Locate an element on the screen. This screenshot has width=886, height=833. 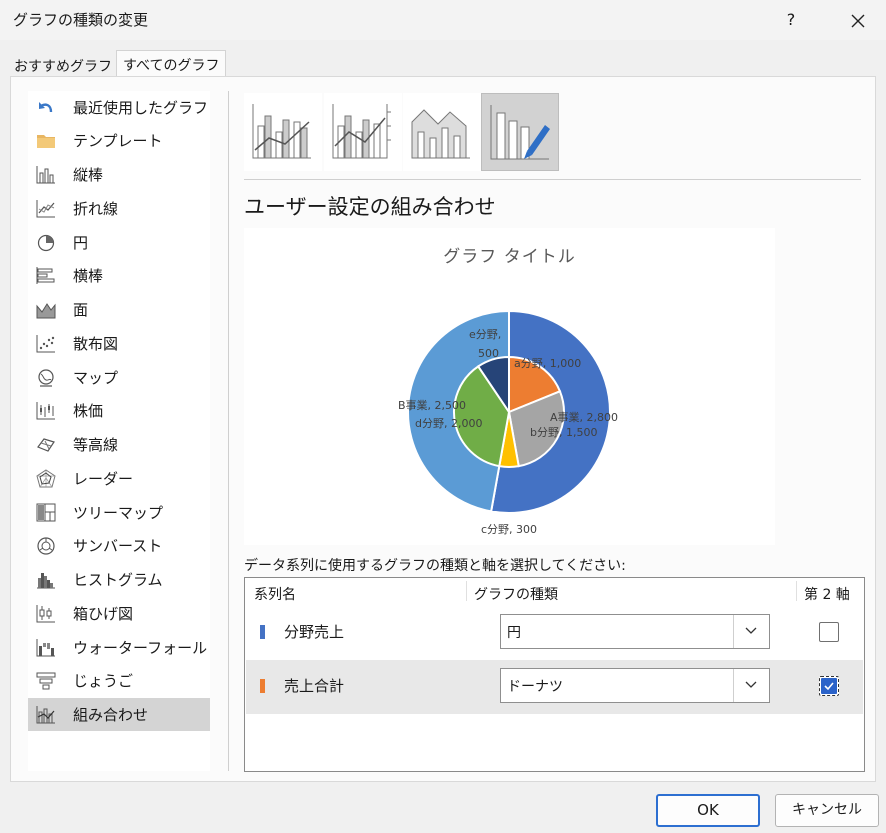
checkmark-icon is located at coordinates (829, 686).